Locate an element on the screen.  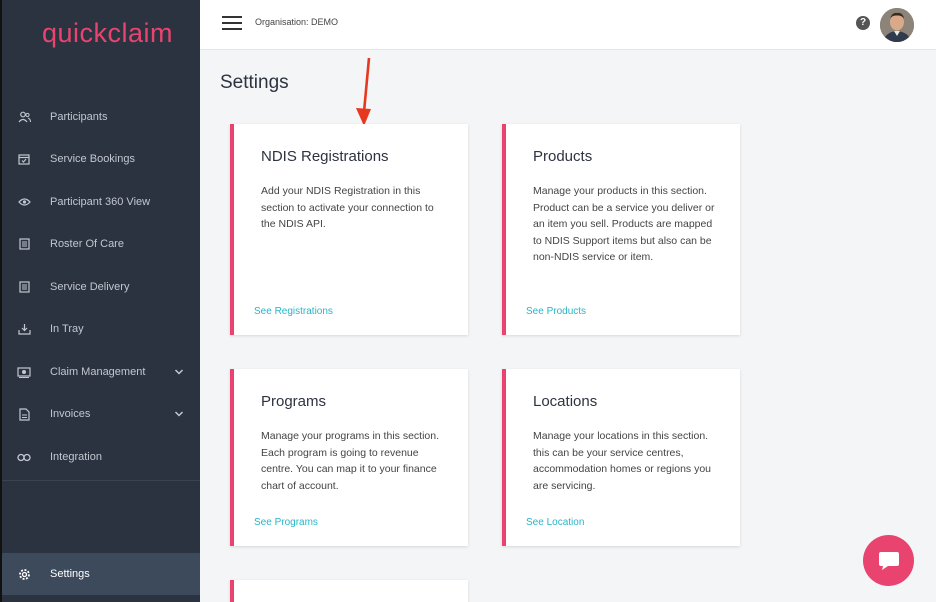
sidebar-item-service-delivery: Service Delivery is located at coordinates (101, 287).